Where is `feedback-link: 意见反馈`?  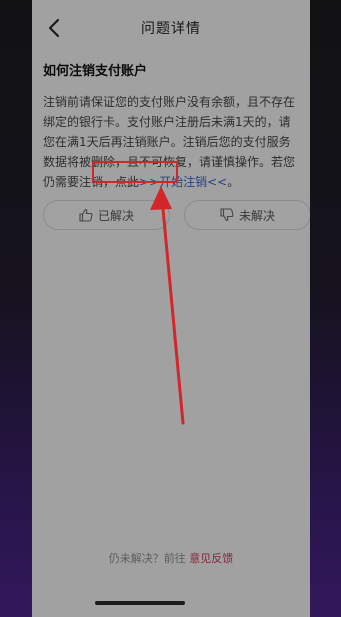
feedback-link: 意见反馈 is located at coordinates (211, 558).